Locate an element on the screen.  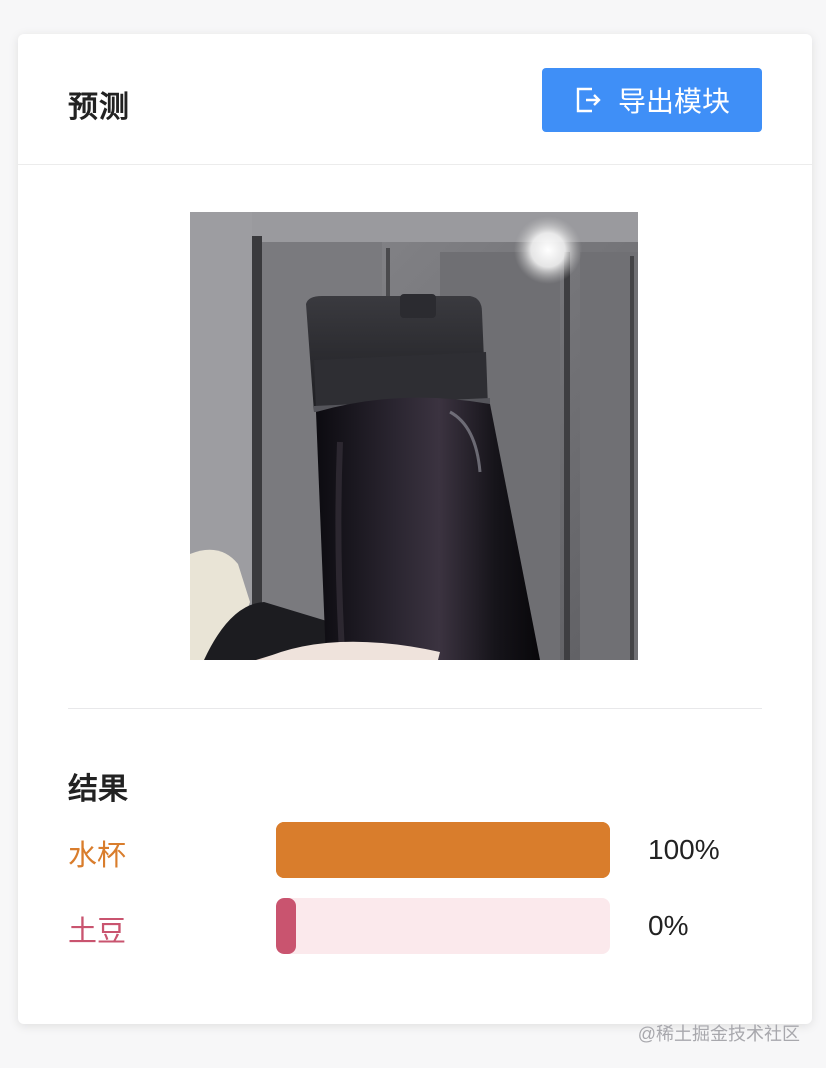
result-percent: 0% is located at coordinates (668, 925).